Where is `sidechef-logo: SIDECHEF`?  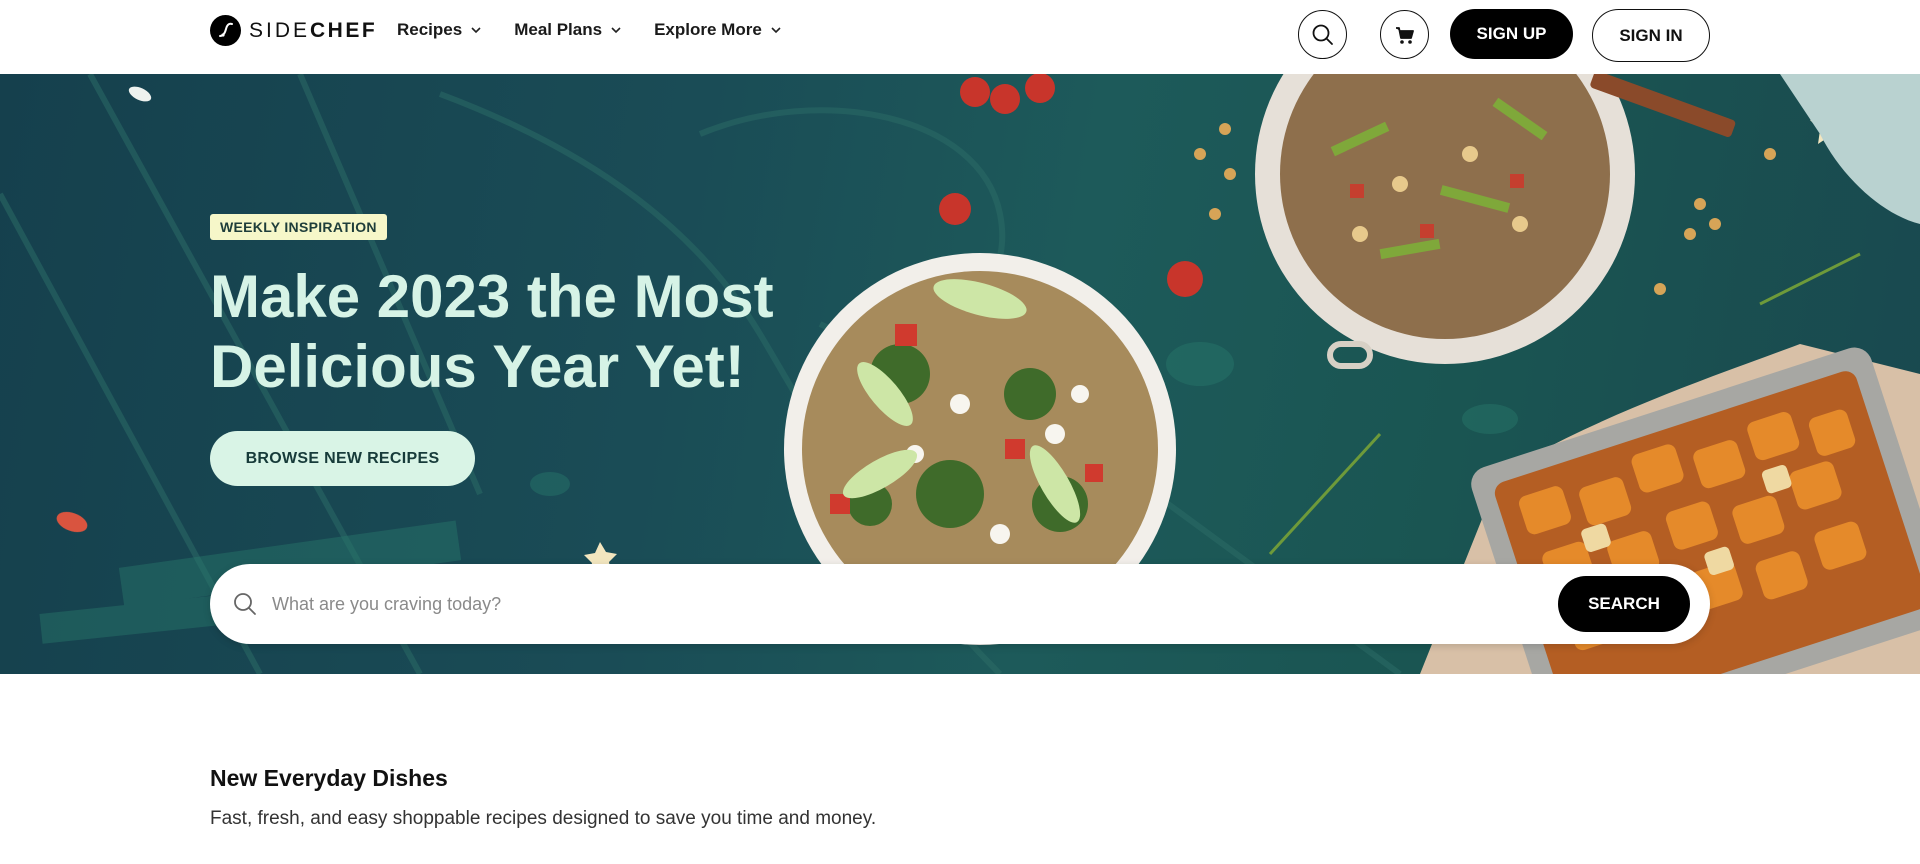
sidechef-logo: SIDECHEF is located at coordinates (293, 30).